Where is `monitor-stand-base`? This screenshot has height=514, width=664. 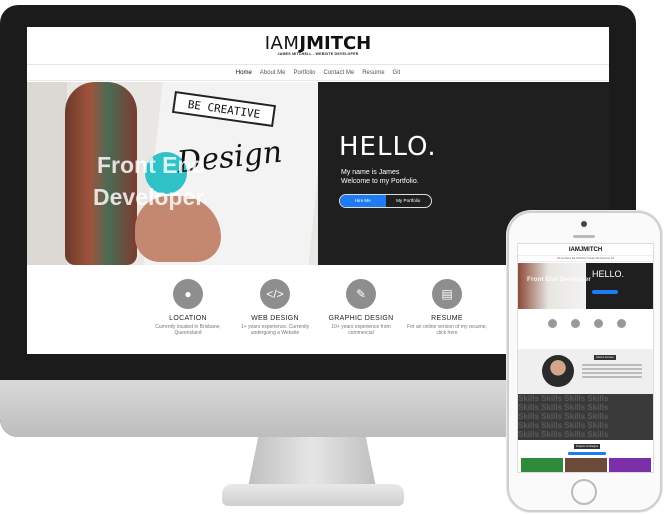
monitor-stand-base is located at coordinates (313, 495).